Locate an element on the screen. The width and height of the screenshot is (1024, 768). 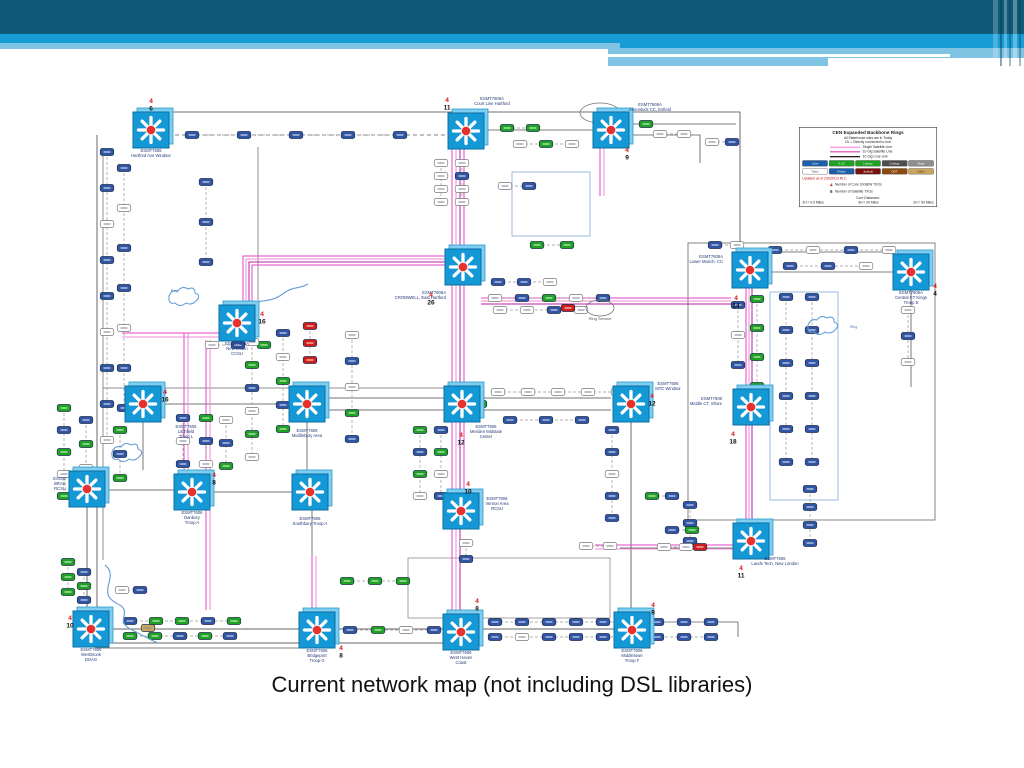
hub-label: MTC Windsor is located at coordinates (668, 388).